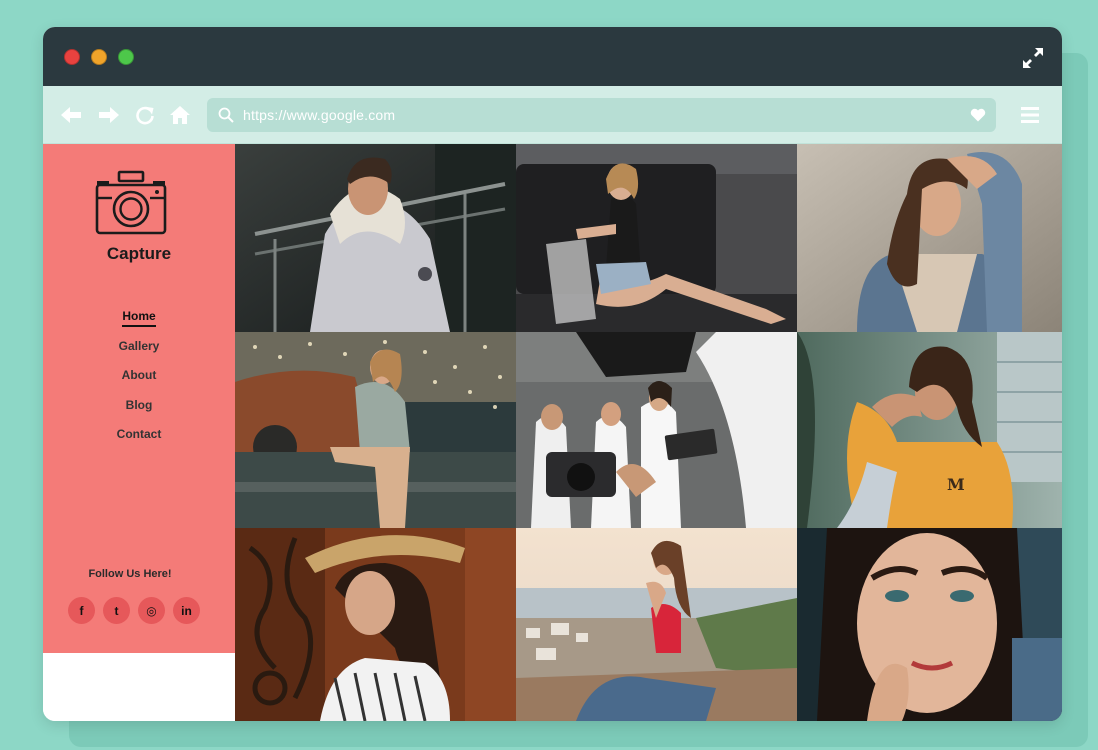  I want to click on nav-blog-link: Blog, so click(139, 412).